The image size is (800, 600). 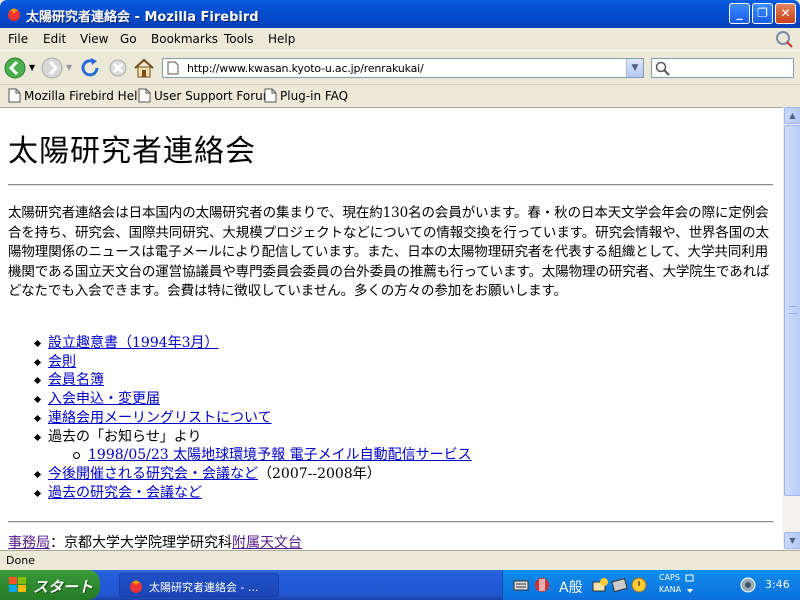 I want to click on ime-icon, so click(x=542, y=585).